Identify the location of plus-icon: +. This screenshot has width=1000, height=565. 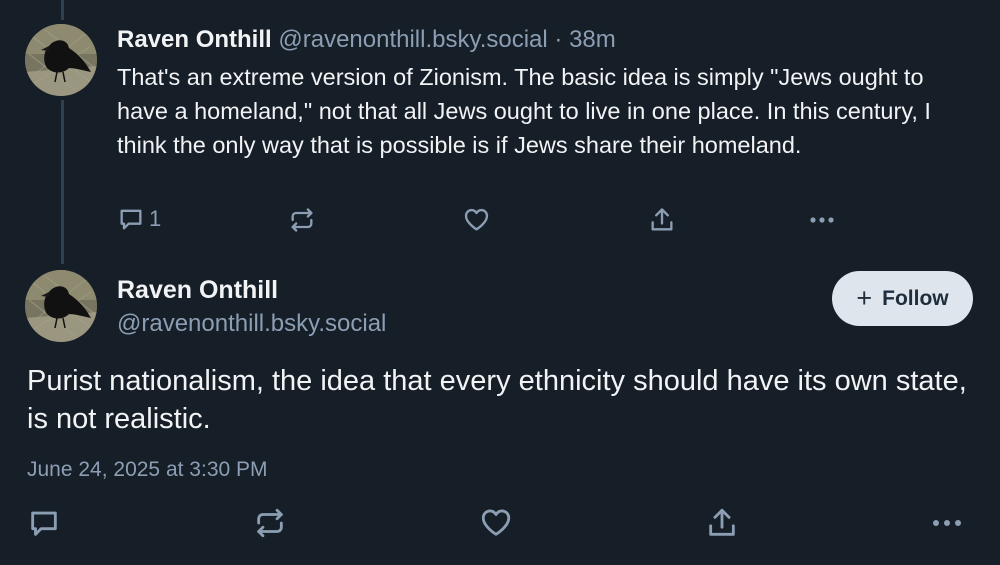
(864, 298).